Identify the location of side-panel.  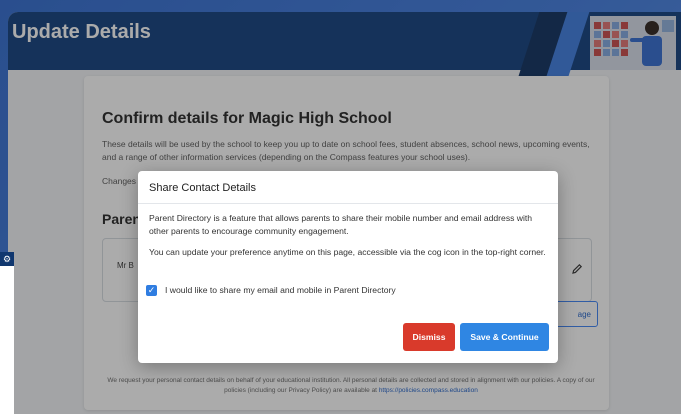
(7, 333).